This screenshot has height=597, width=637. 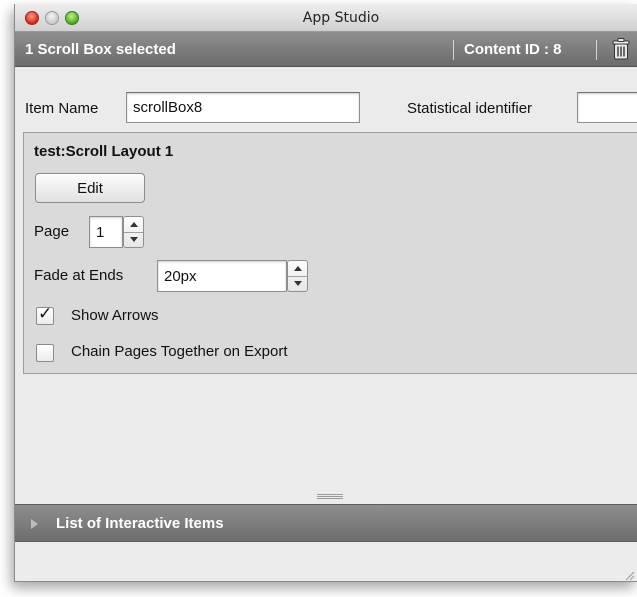 What do you see at coordinates (100, 49) in the screenshot?
I see `selection-label: 1 Scroll Box selected` at bounding box center [100, 49].